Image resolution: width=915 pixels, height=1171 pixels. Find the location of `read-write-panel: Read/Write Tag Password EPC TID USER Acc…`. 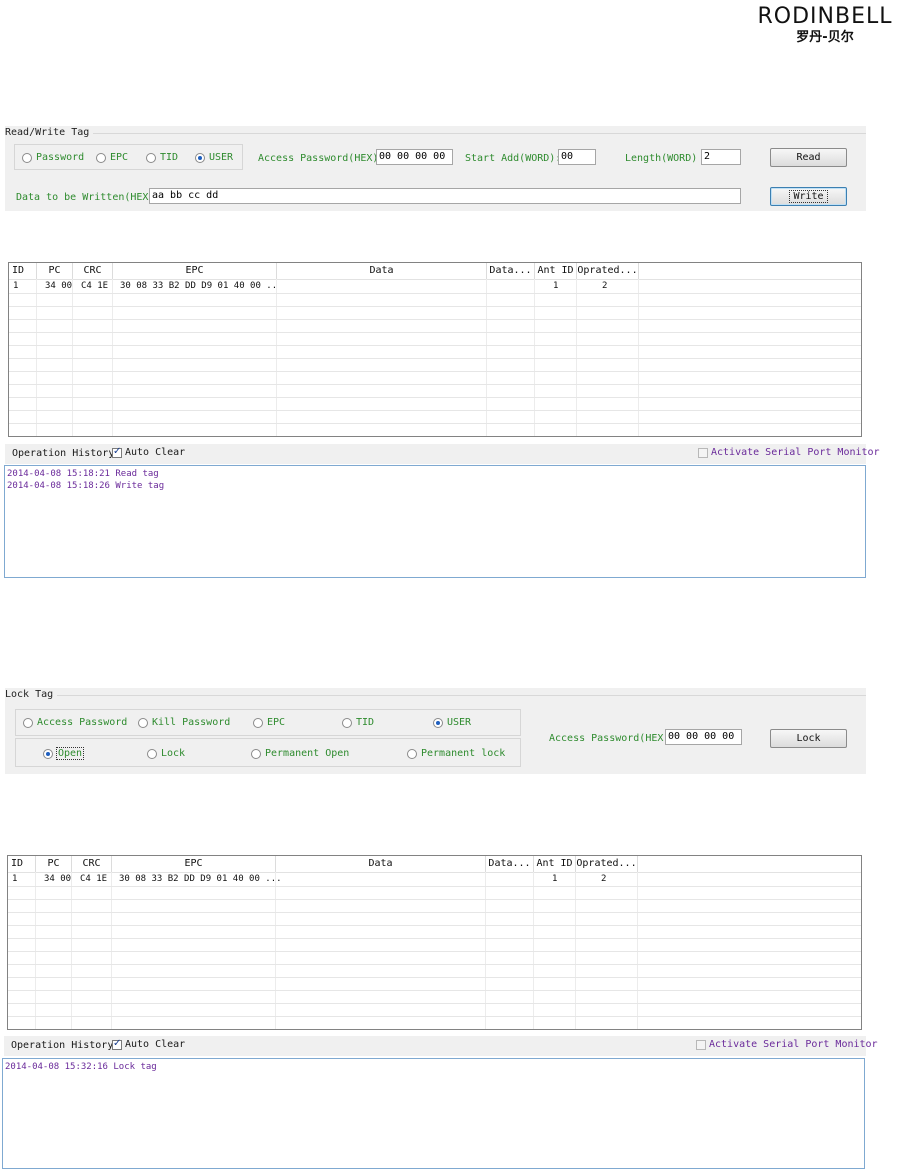

read-write-panel: Read/Write Tag Password EPC TID USER Acc… is located at coordinates (435, 168).